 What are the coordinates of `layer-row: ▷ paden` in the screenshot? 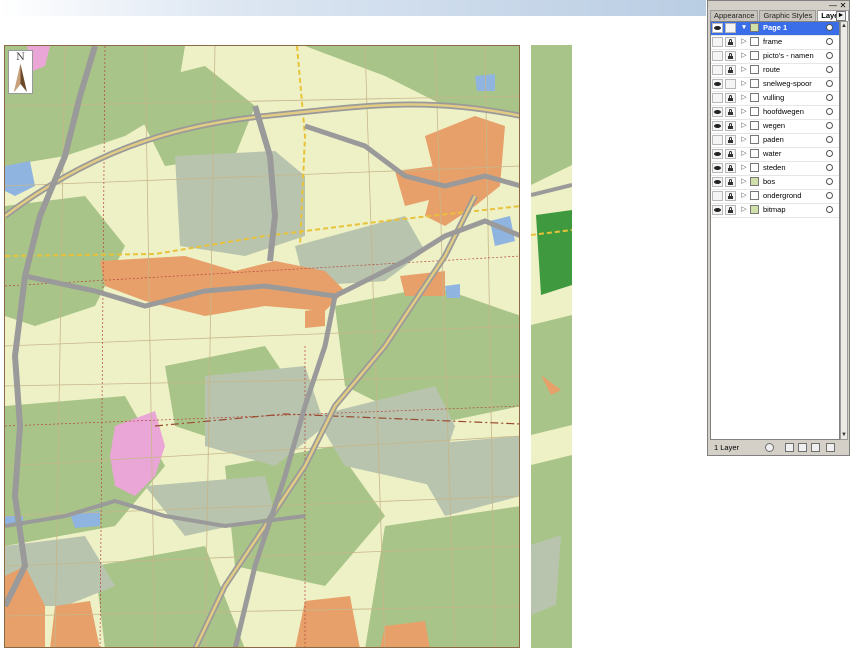 It's located at (775, 141).